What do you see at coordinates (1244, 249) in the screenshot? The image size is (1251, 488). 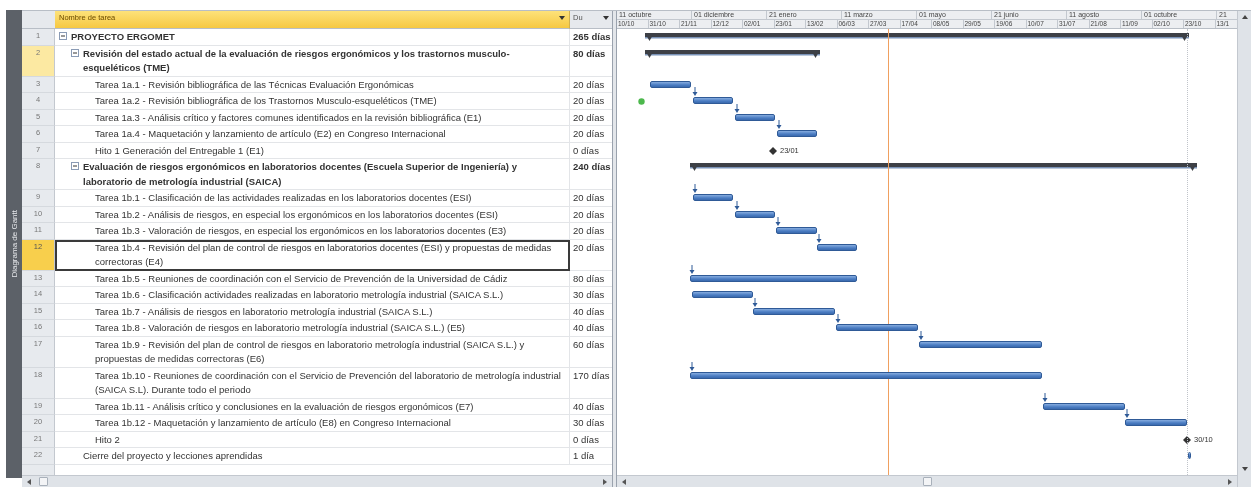 I see `vertical-scrollbar` at bounding box center [1244, 249].